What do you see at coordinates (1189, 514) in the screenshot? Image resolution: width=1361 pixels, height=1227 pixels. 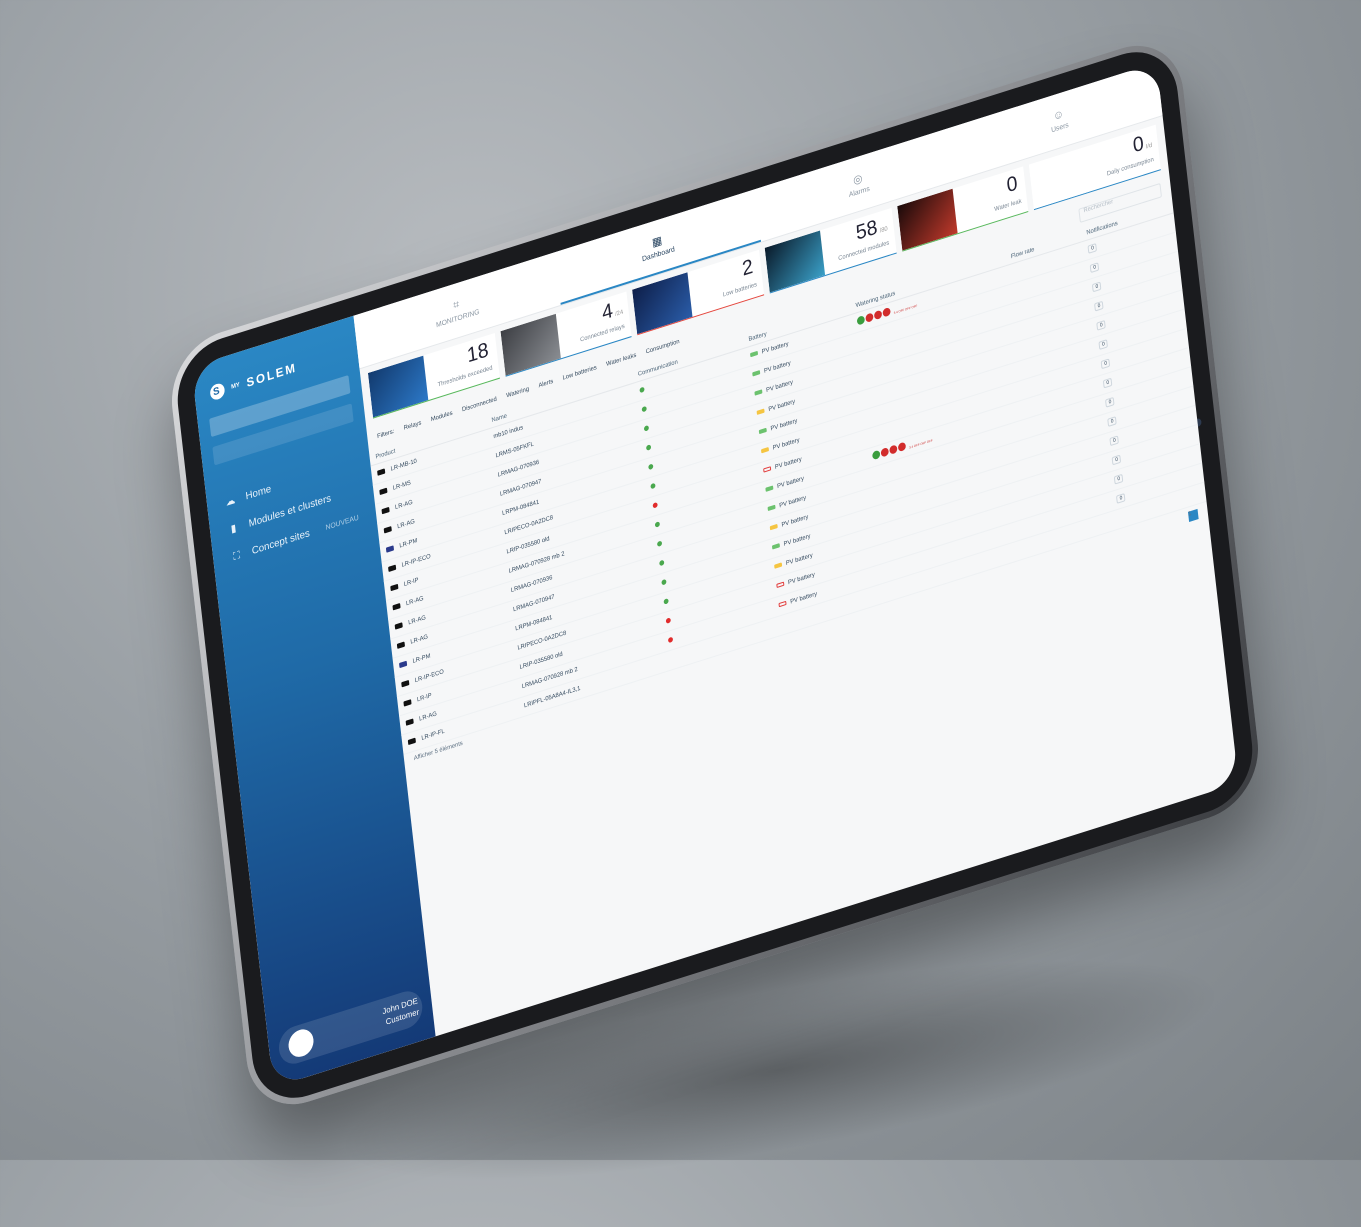 I see `page-number: 1` at bounding box center [1189, 514].